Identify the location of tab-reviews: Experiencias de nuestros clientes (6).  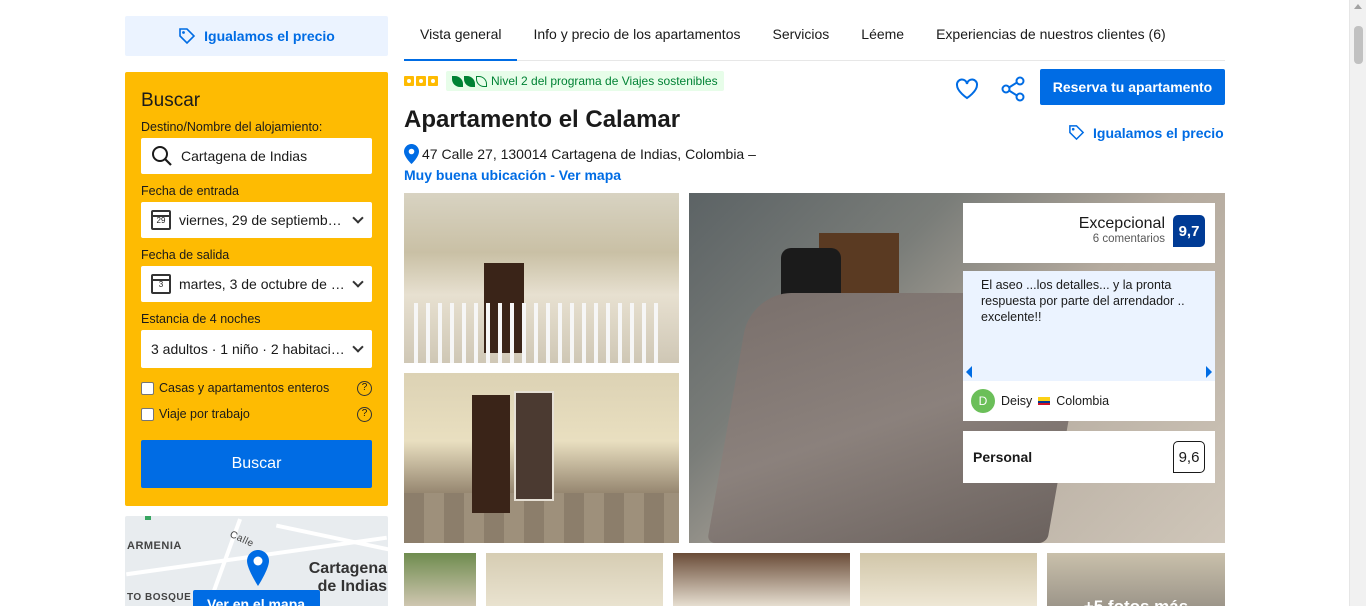
(1051, 38).